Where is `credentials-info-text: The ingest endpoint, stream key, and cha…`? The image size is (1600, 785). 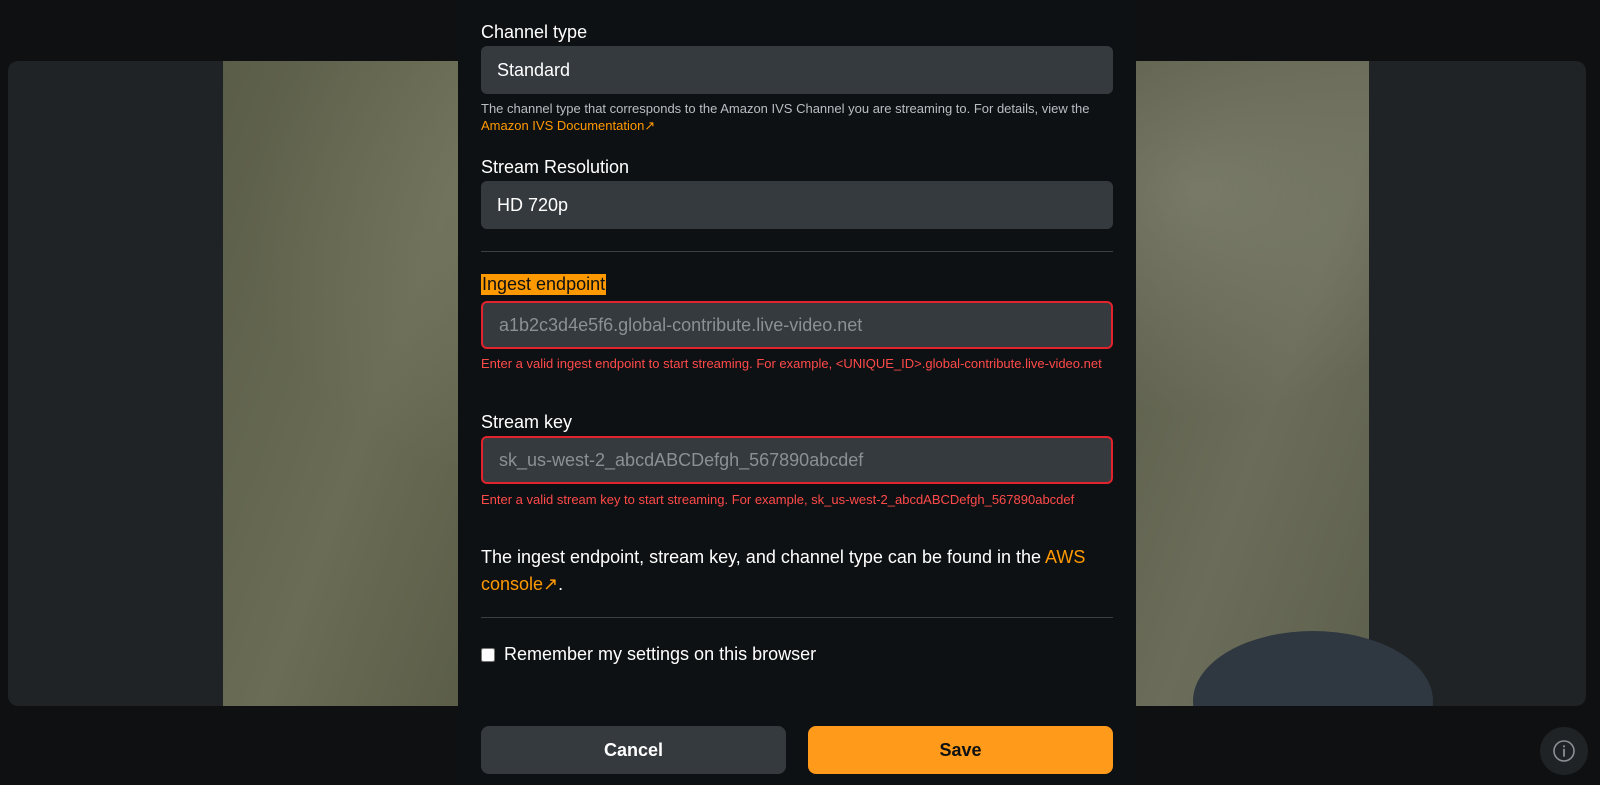 credentials-info-text: The ingest endpoint, stream key, and cha… is located at coordinates (763, 557).